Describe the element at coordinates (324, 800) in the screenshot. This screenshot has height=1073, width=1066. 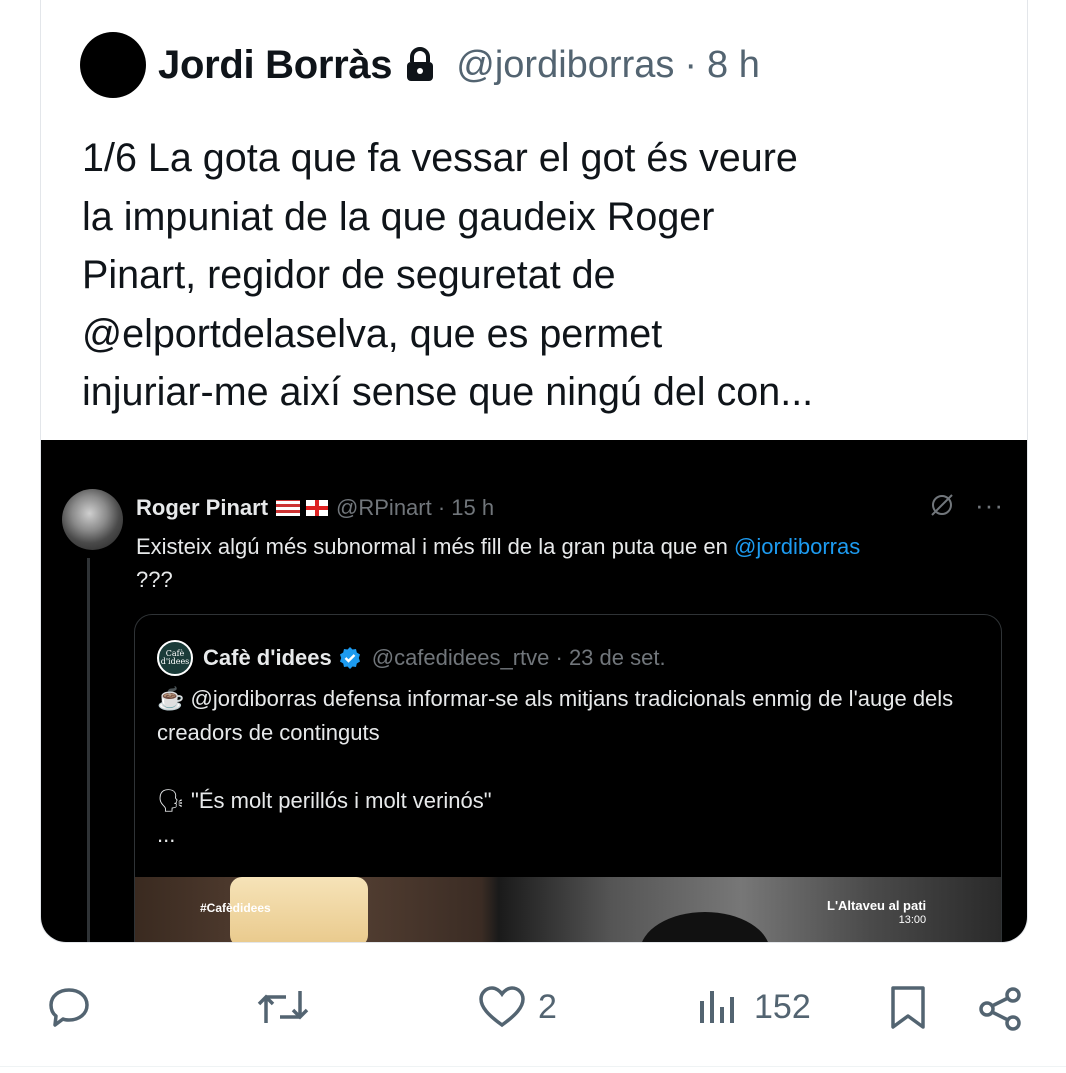
I see `quoted-line-2: 🗣 "És molt perillós i molt verinós"` at that location.